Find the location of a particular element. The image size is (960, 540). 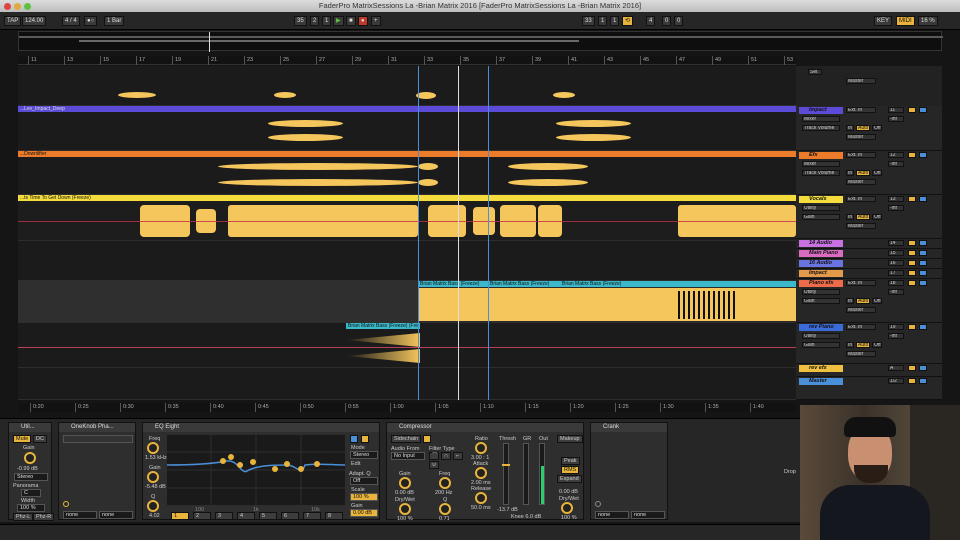

time-ruler-tick: 0:35 is located at coordinates (172, 407).